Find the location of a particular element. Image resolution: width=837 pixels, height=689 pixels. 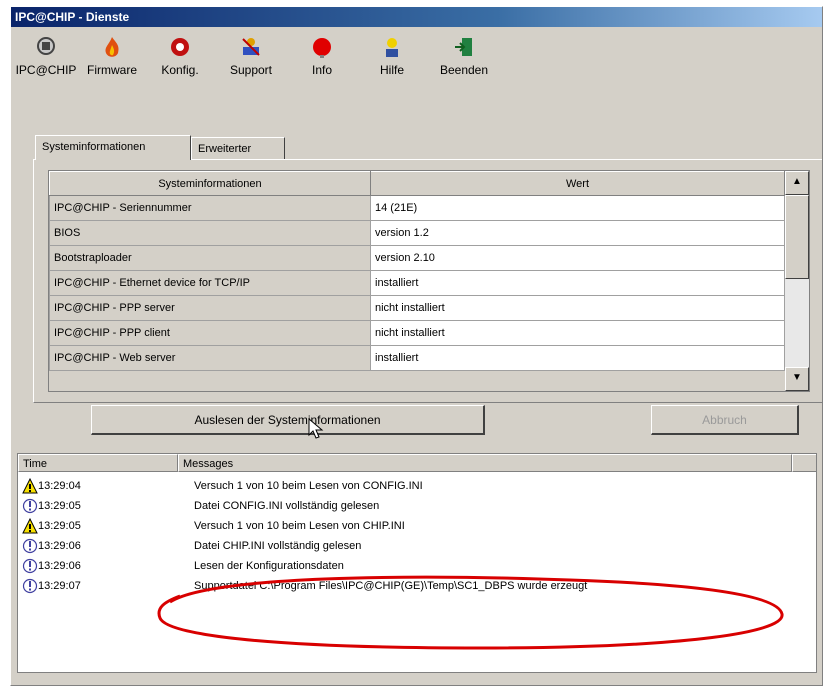

tab-erweiterter: Erweiterter is located at coordinates (238, 148).